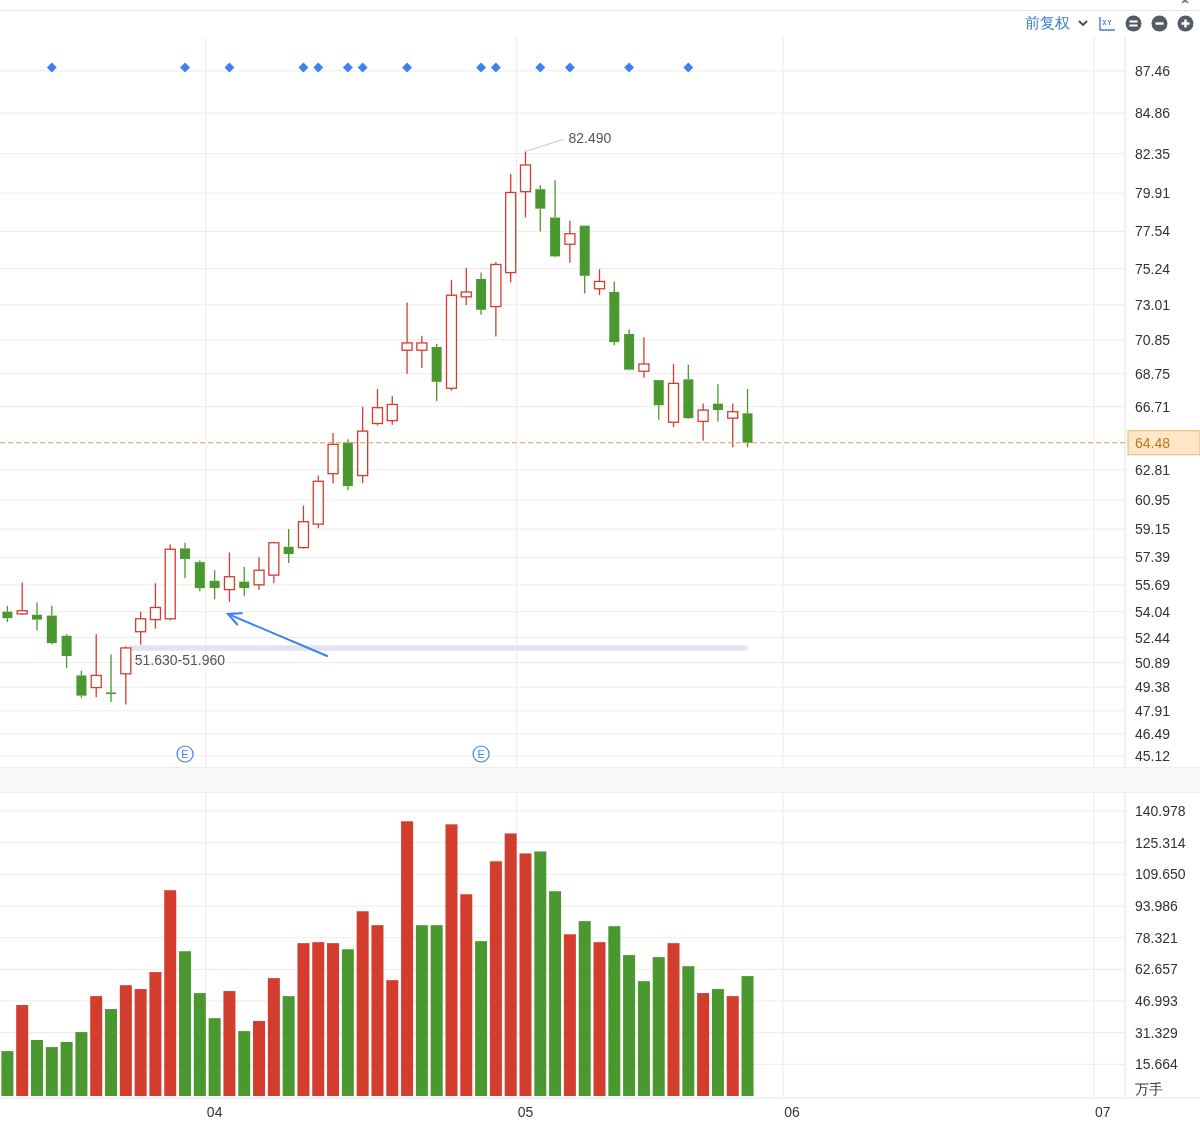 This screenshot has width=1200, height=1125. Describe the element at coordinates (1103, 1112) in the screenshot. I see `month-label: 07` at that location.